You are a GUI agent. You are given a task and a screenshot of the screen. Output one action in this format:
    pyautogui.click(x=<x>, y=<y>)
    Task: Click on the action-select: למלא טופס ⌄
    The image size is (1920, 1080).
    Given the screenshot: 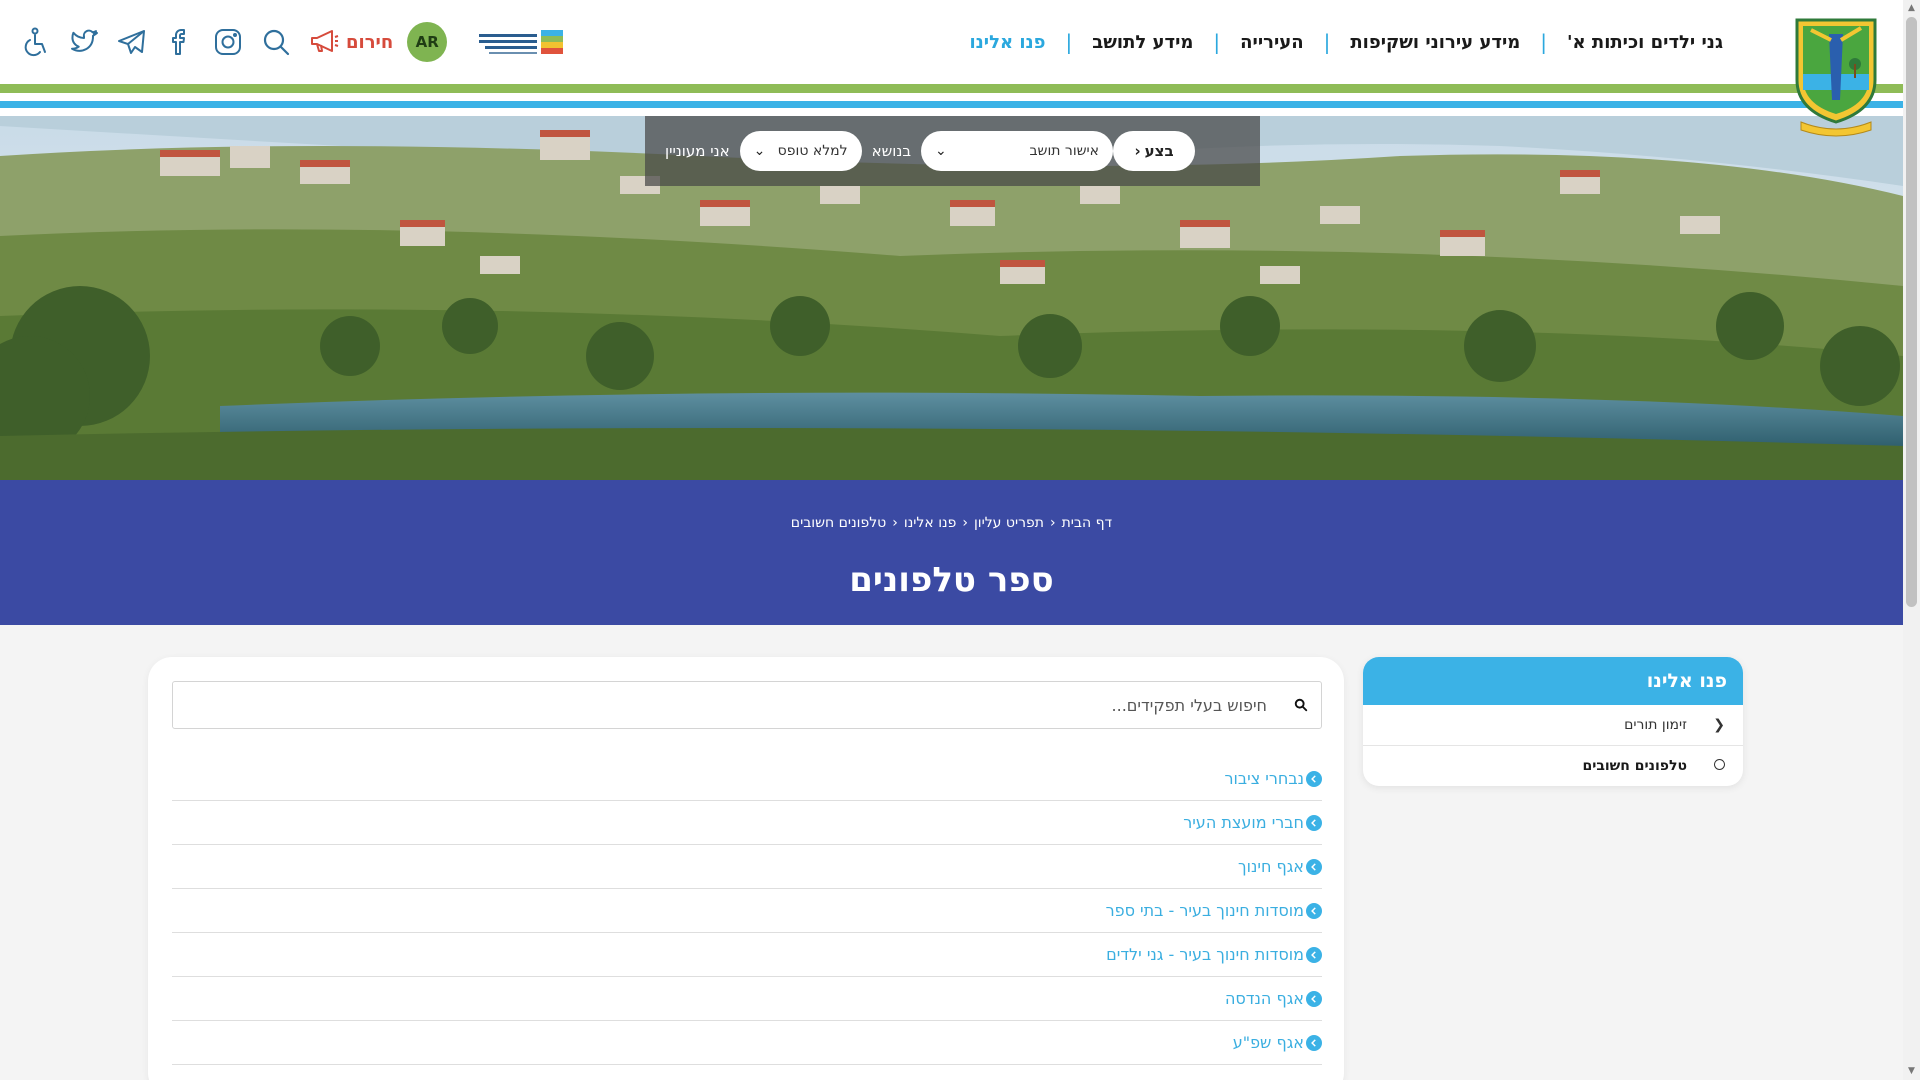 What is the action you would take?
    pyautogui.click(x=800, y=151)
    